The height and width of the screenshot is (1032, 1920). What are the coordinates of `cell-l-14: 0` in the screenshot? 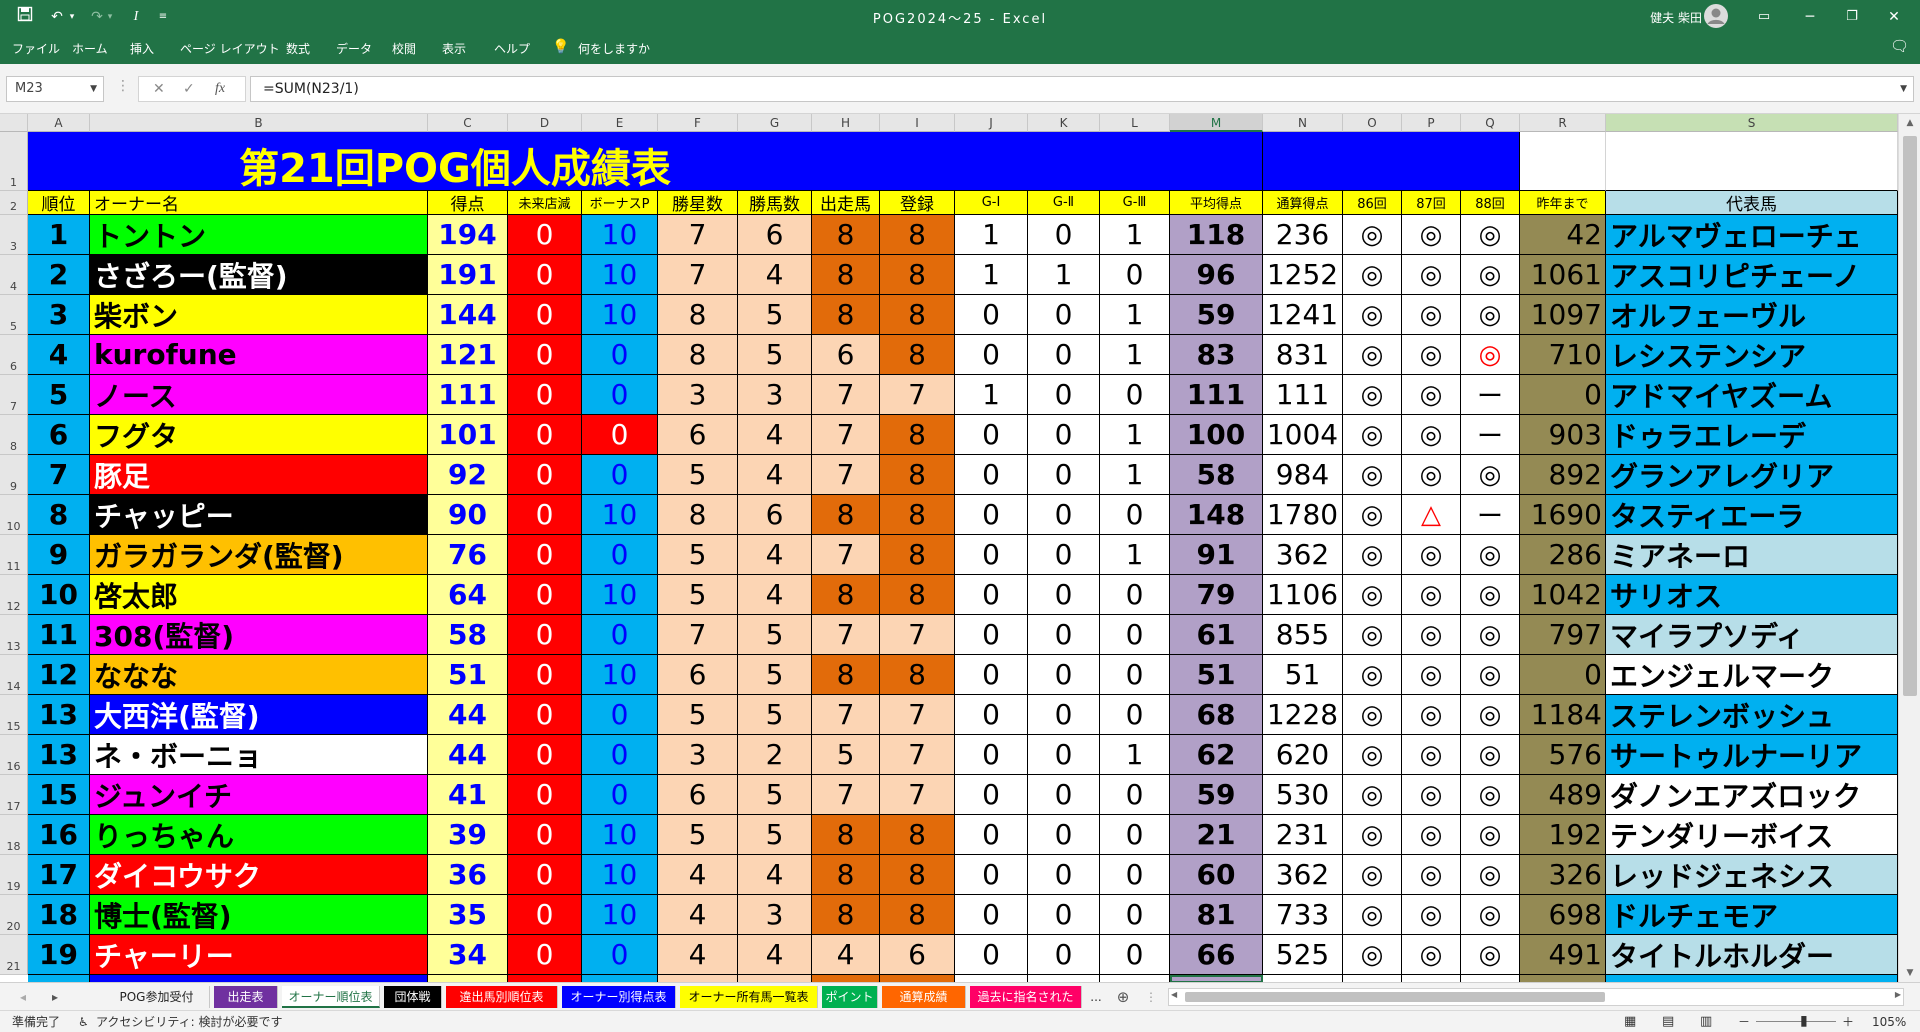 It's located at (1135, 675).